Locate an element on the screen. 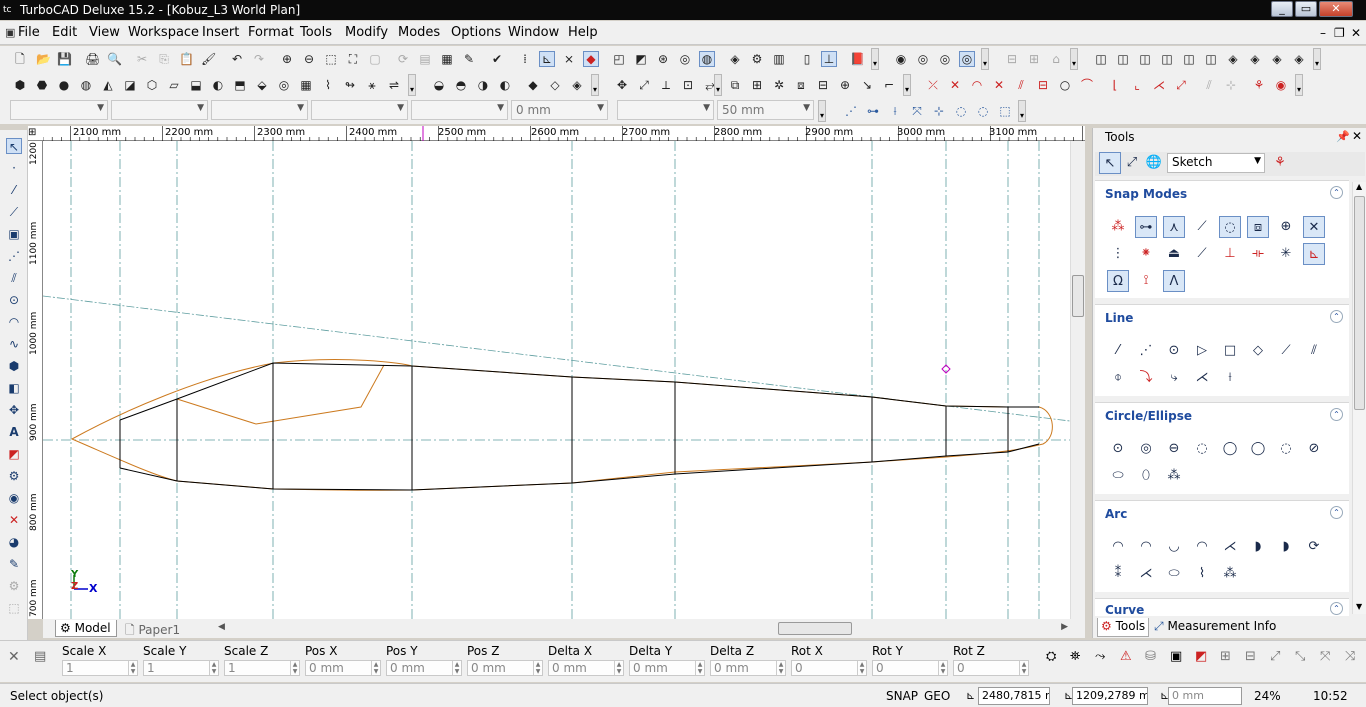 This screenshot has height=707, width=1366. extend-icon: ✕ is located at coordinates (955, 85).